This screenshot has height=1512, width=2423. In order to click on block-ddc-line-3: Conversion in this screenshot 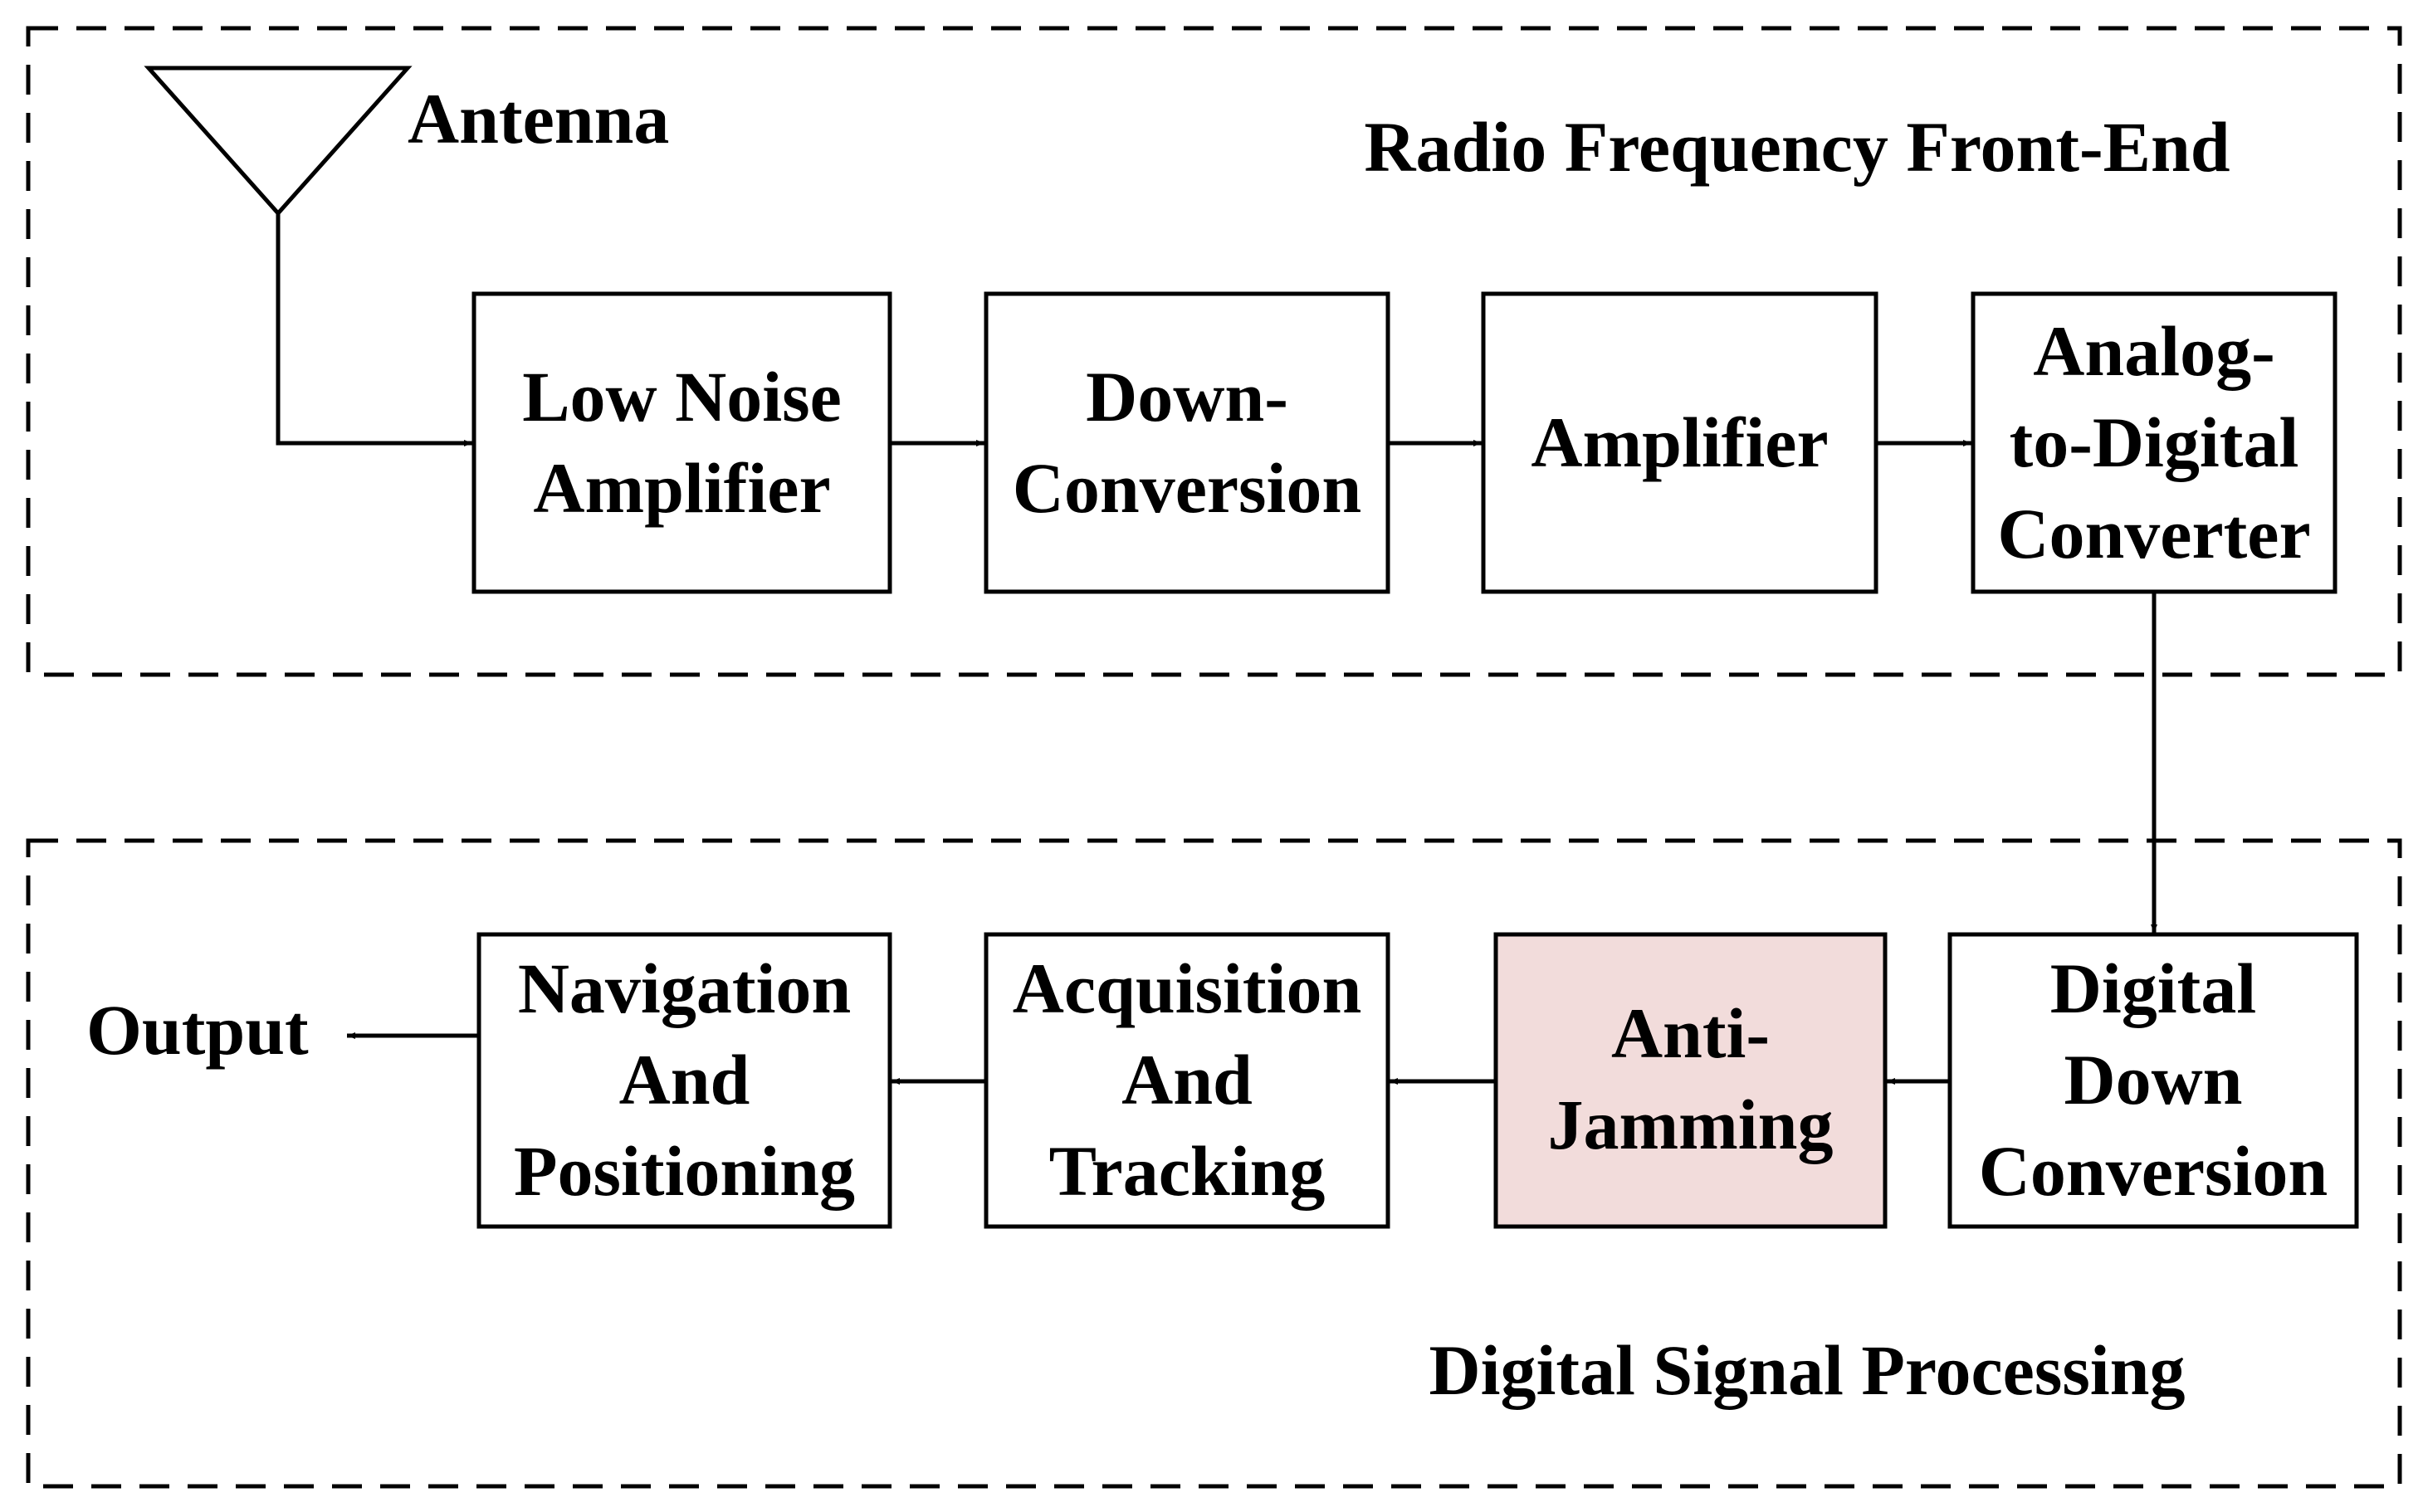, I will do `click(2153, 1171)`.